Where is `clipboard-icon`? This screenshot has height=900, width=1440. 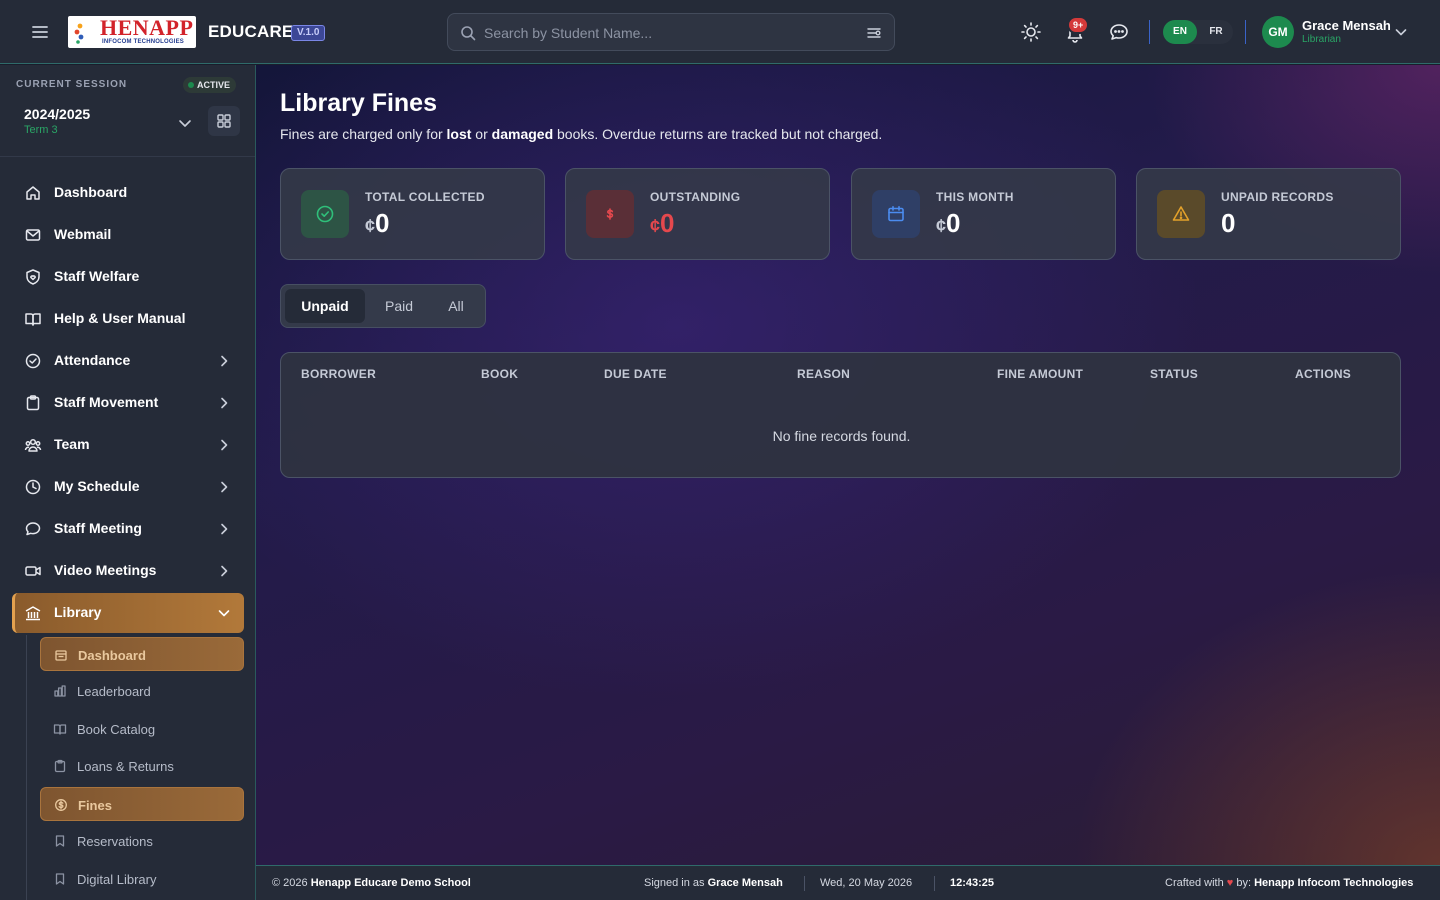
clipboard-icon is located at coordinates (60, 766).